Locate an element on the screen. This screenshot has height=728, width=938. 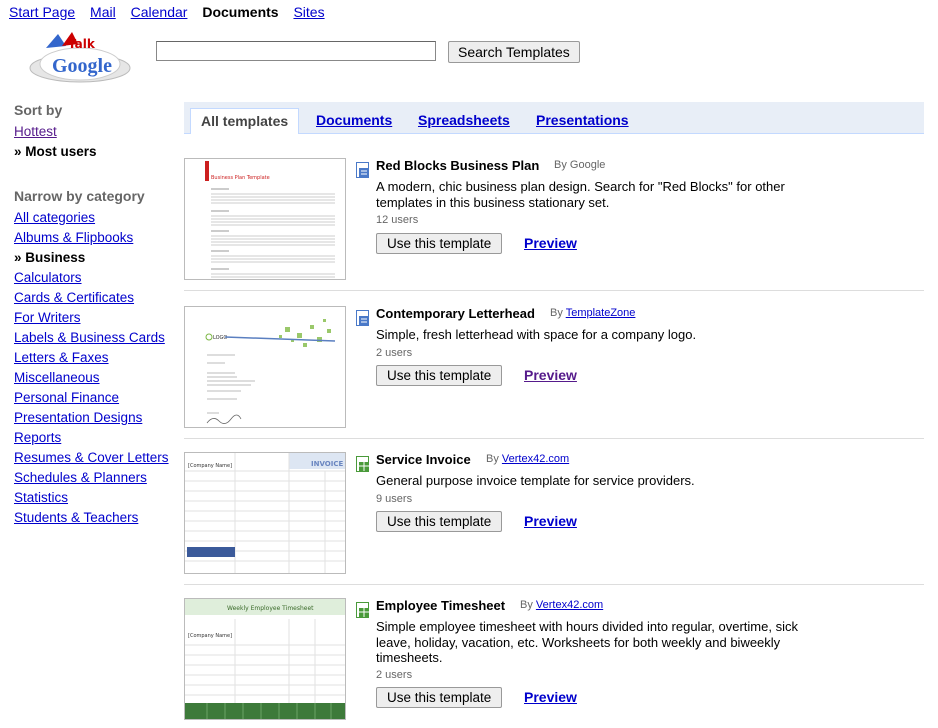
template-thumbnail: Business Plan Template is located at coordinates (265, 219).